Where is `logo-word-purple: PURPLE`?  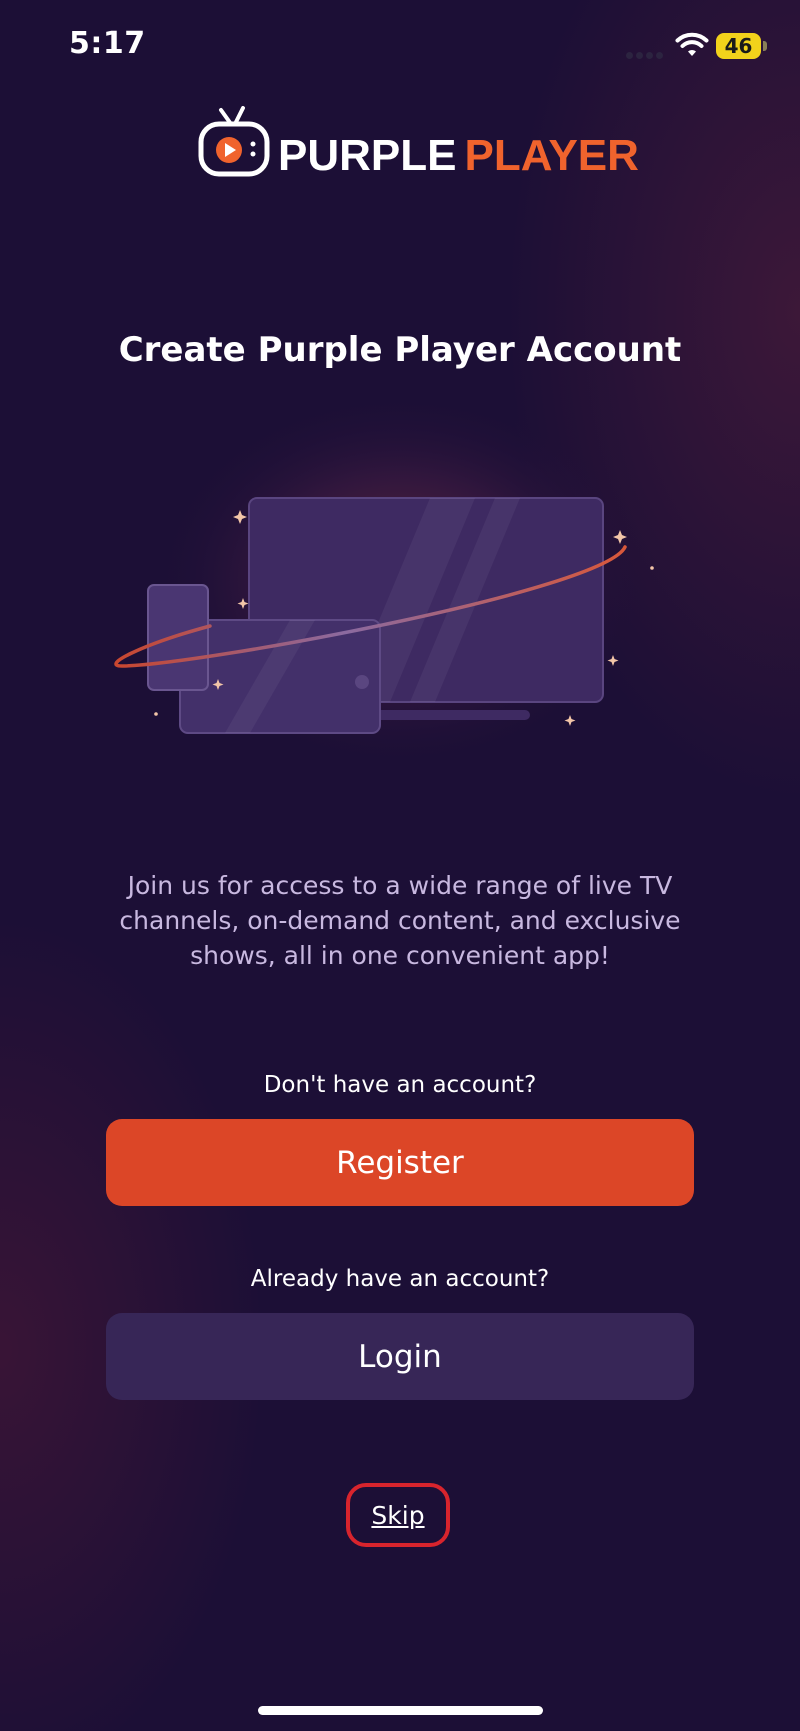 logo-word-purple: PURPLE is located at coordinates (367, 155).